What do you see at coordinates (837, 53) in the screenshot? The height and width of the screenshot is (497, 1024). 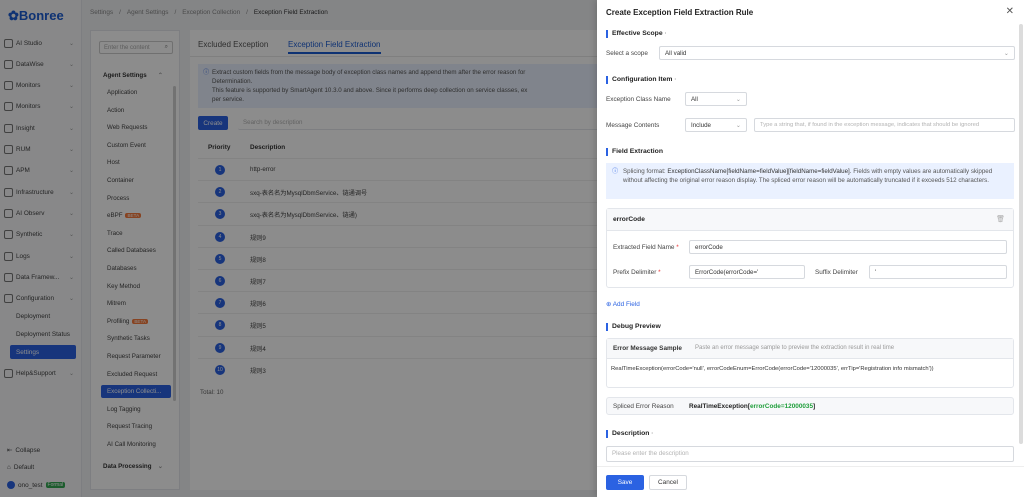 I see `scope-select: All valid ⌄` at bounding box center [837, 53].